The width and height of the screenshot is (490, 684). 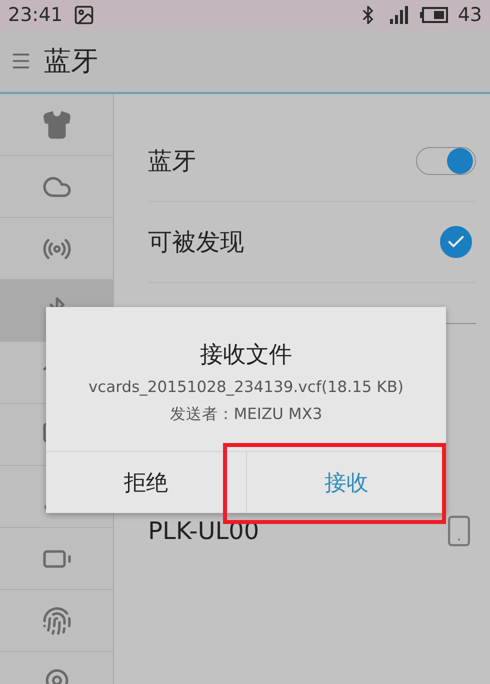 What do you see at coordinates (399, 15) in the screenshot?
I see `signal-icon` at bounding box center [399, 15].